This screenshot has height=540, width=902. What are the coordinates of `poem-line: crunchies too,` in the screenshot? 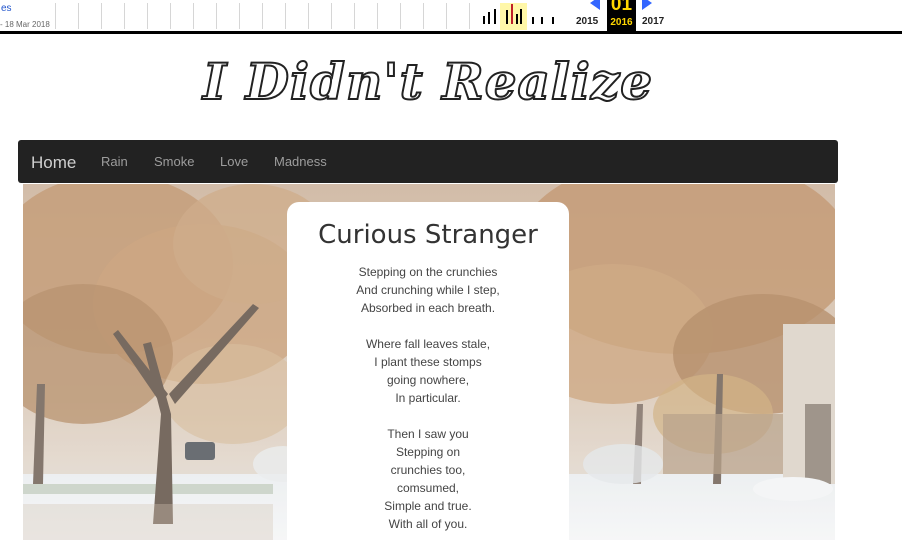 It's located at (428, 470).